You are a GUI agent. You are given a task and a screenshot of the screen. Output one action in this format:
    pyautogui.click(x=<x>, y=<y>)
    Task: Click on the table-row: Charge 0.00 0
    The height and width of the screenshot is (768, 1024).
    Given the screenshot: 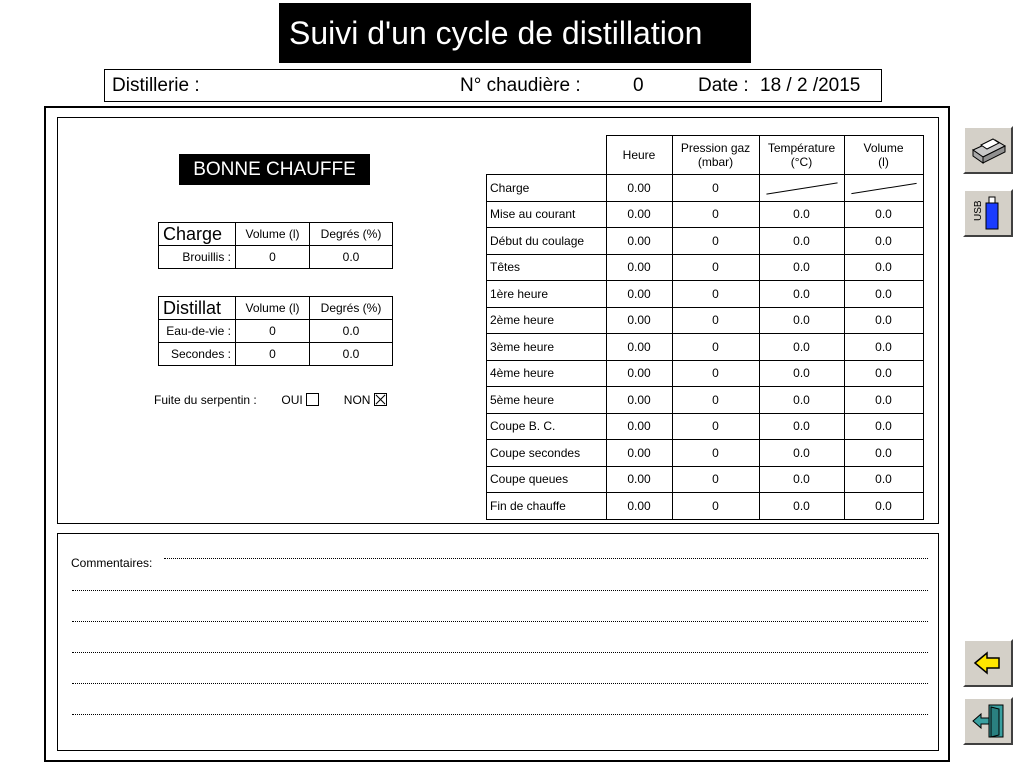 What is the action you would take?
    pyautogui.click(x=705, y=188)
    